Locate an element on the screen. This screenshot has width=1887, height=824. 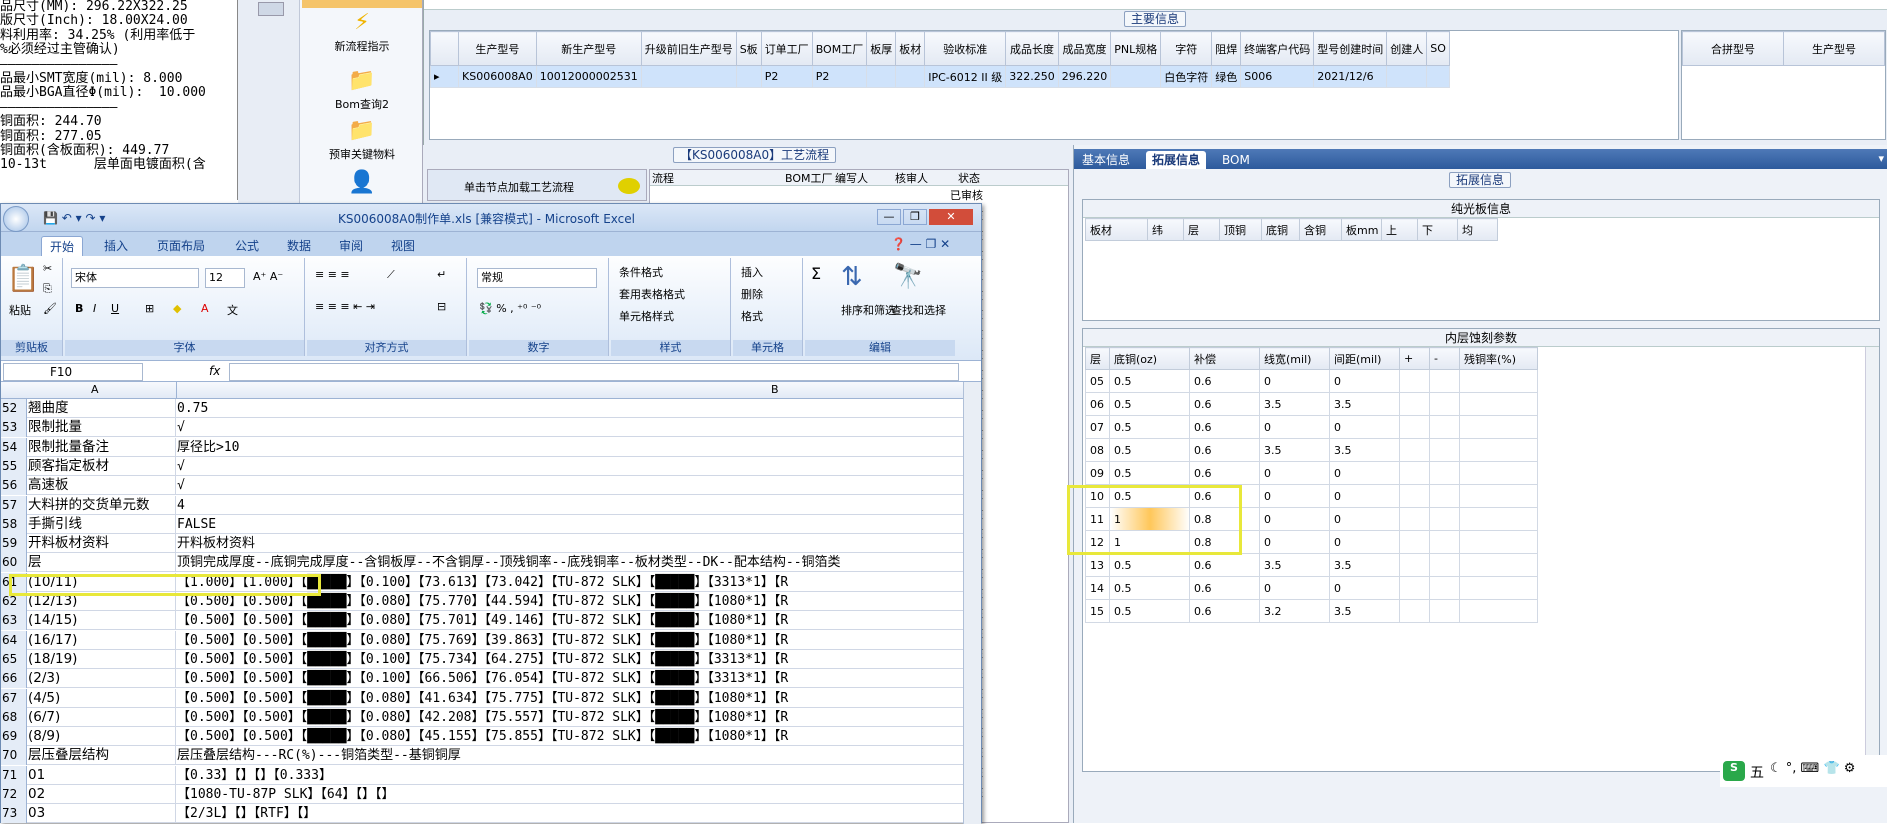
table-row: 09 0.5 0.6 0 0 is located at coordinates (1311, 473).